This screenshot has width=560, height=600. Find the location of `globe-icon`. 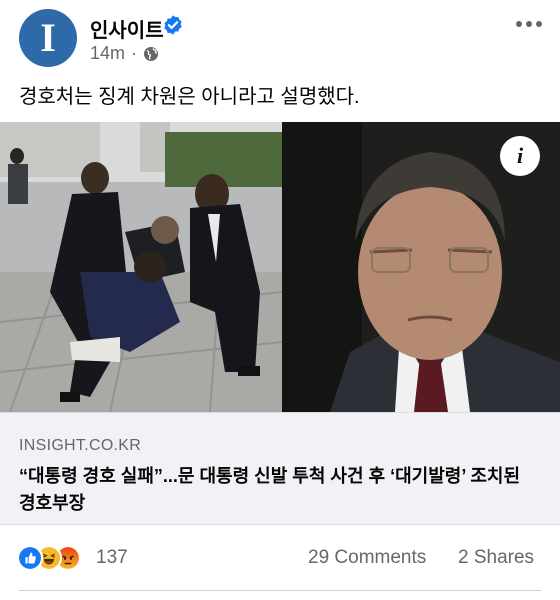

globe-icon is located at coordinates (151, 53).